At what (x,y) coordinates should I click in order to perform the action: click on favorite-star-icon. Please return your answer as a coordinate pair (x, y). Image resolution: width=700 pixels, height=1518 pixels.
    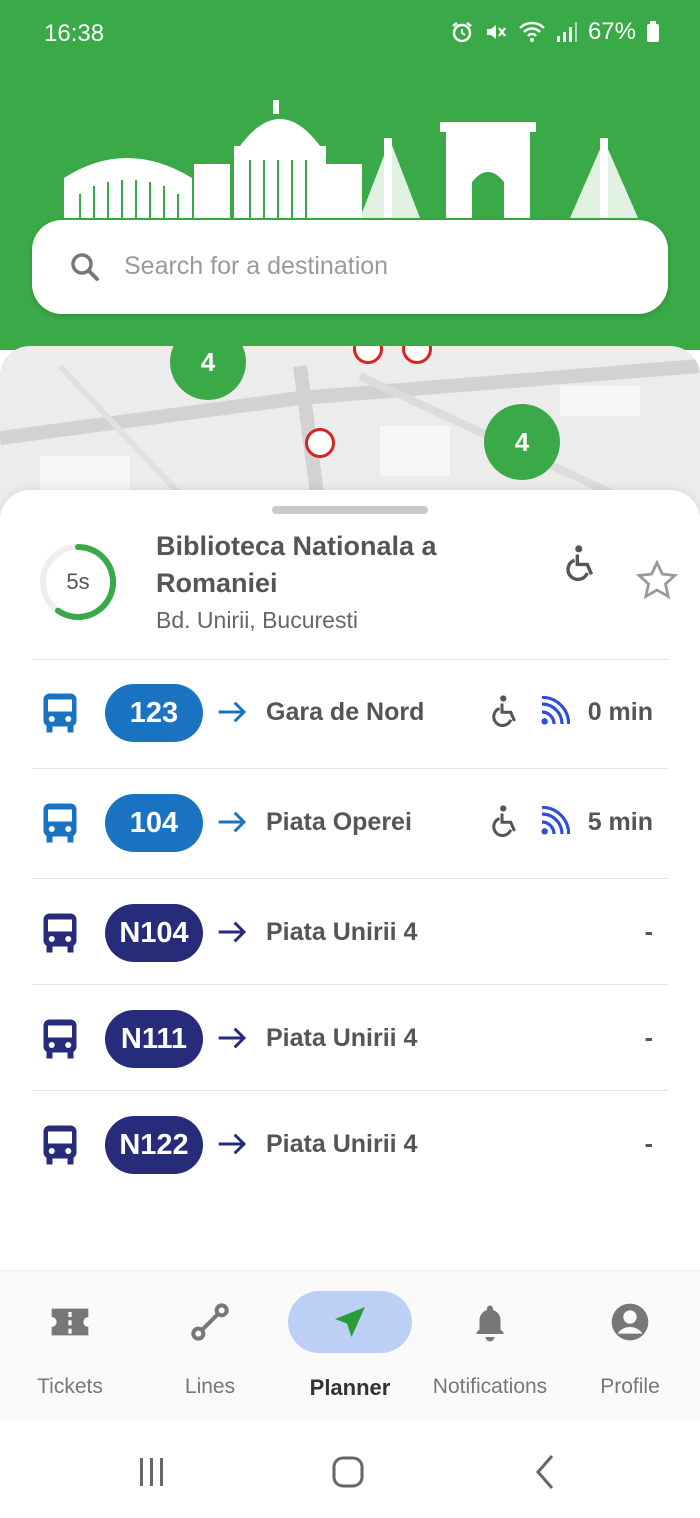
    Looking at the image, I should click on (657, 580).